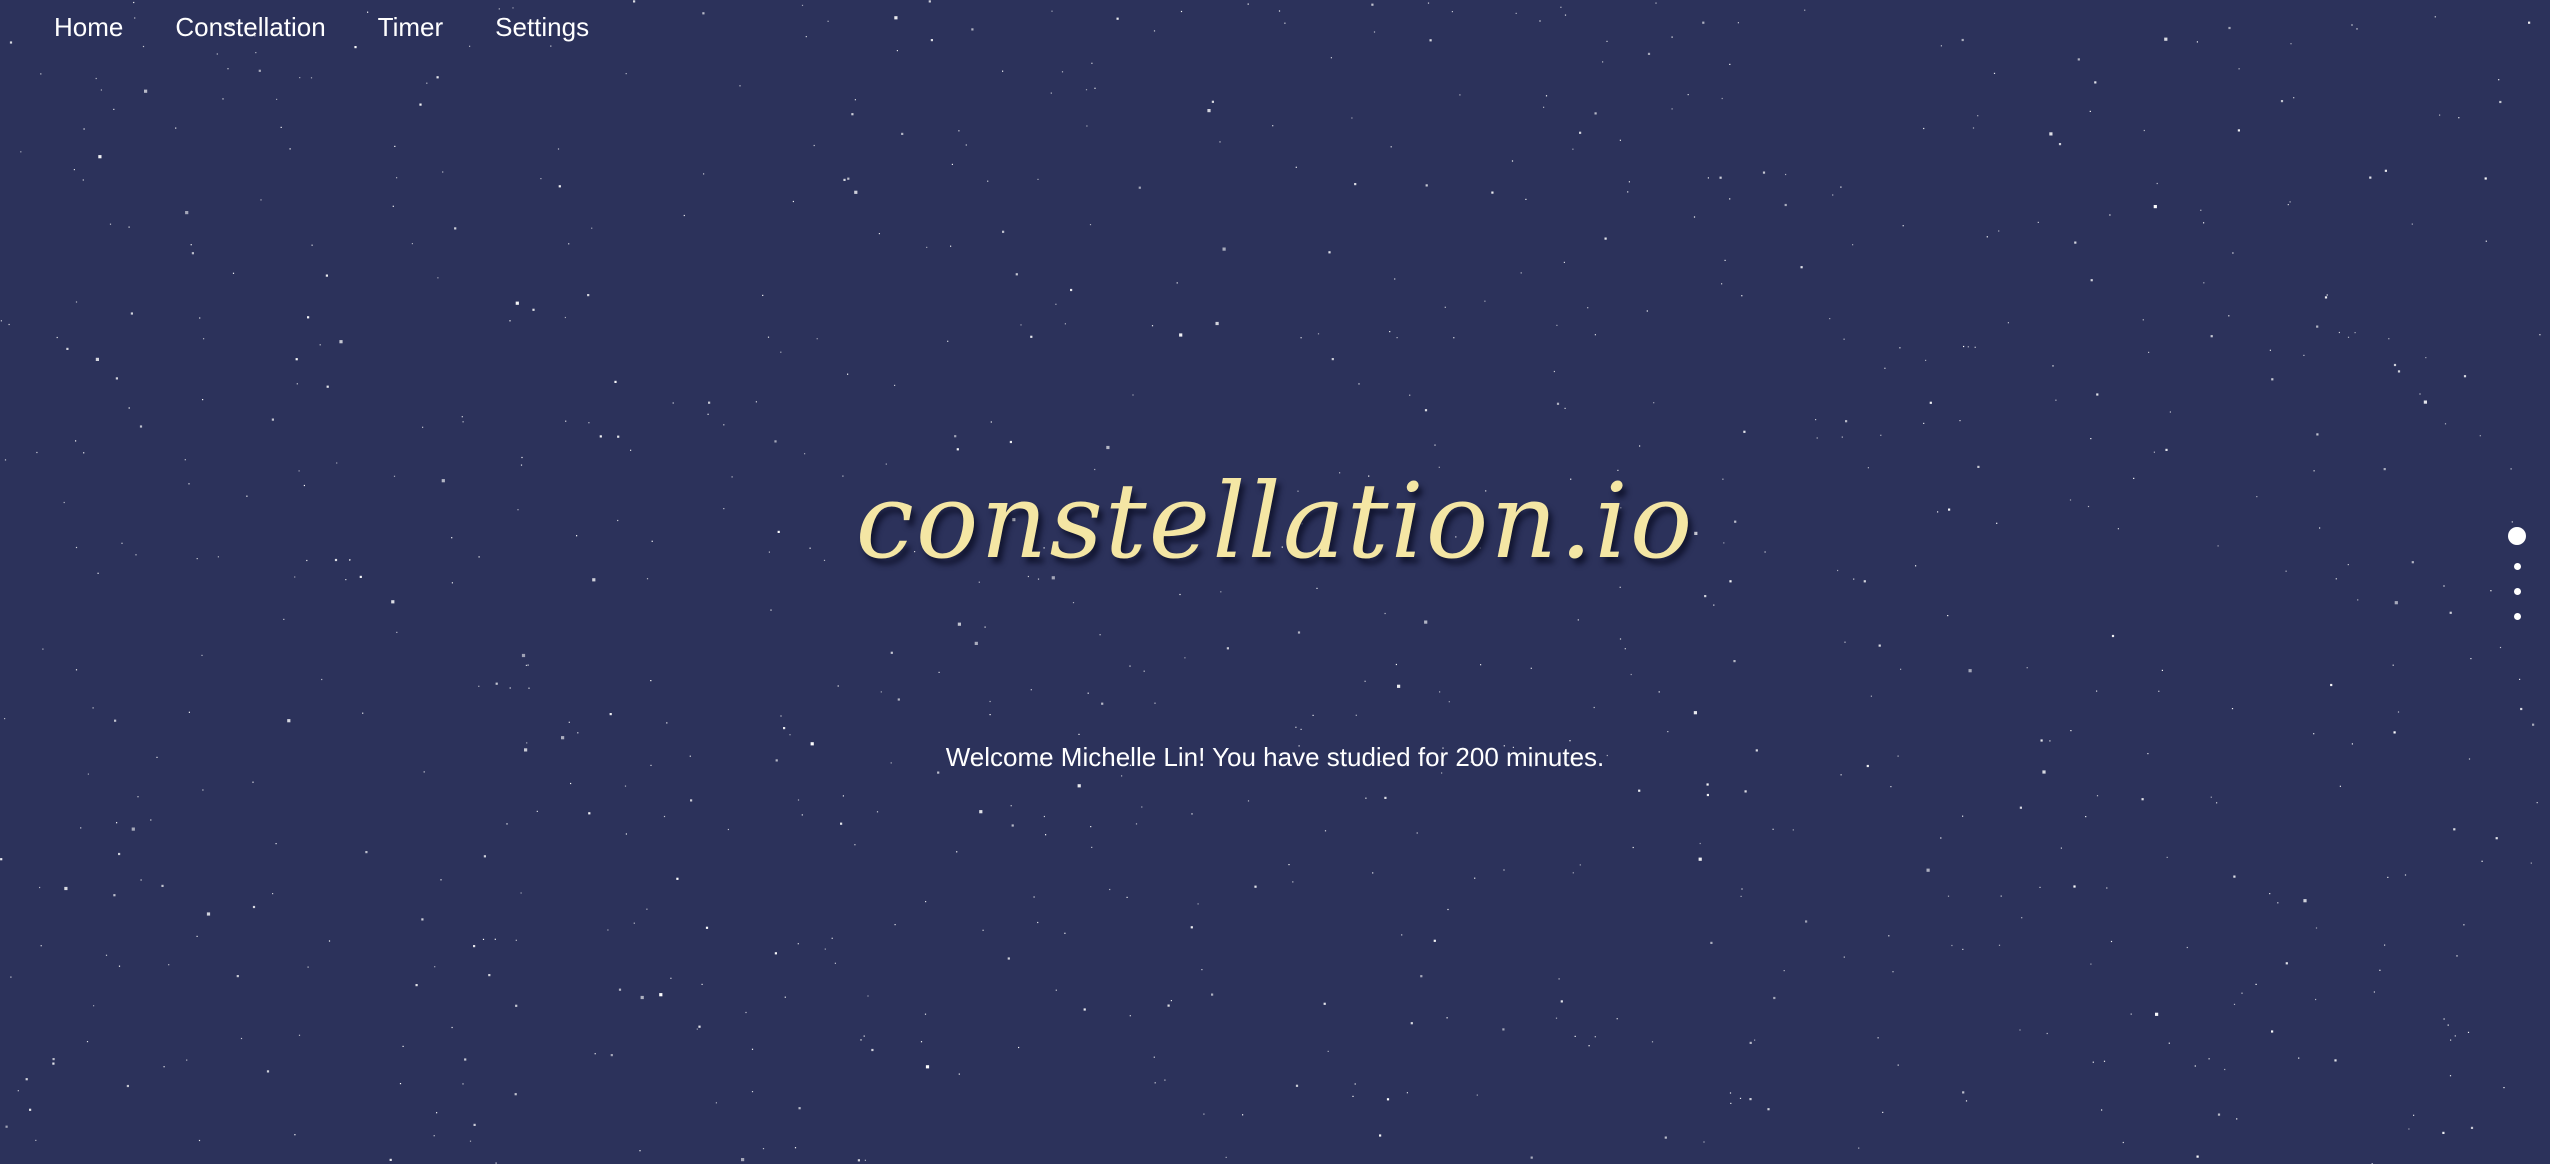 The width and height of the screenshot is (2550, 1164). I want to click on nav-constellation-link: Constellation, so click(250, 27).